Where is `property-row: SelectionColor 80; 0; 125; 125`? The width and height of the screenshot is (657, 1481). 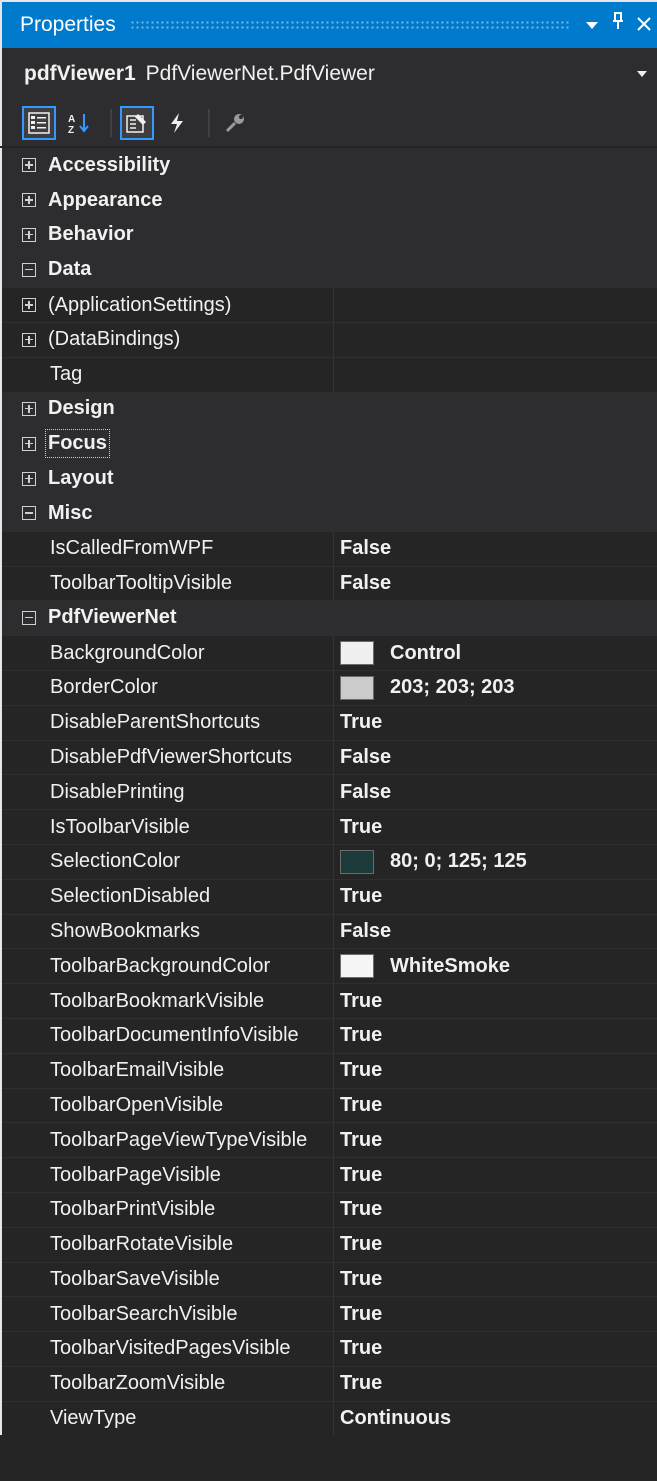 property-row: SelectionColor 80; 0; 125; 125 is located at coordinates (329, 861).